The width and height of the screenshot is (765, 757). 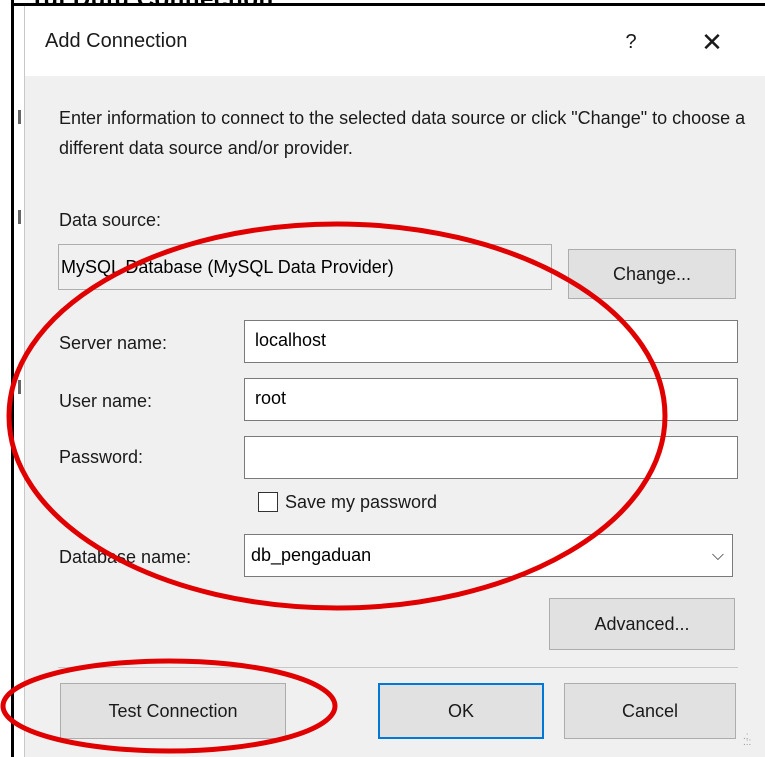 What do you see at coordinates (491, 341) in the screenshot?
I see `server-name-input: localhost` at bounding box center [491, 341].